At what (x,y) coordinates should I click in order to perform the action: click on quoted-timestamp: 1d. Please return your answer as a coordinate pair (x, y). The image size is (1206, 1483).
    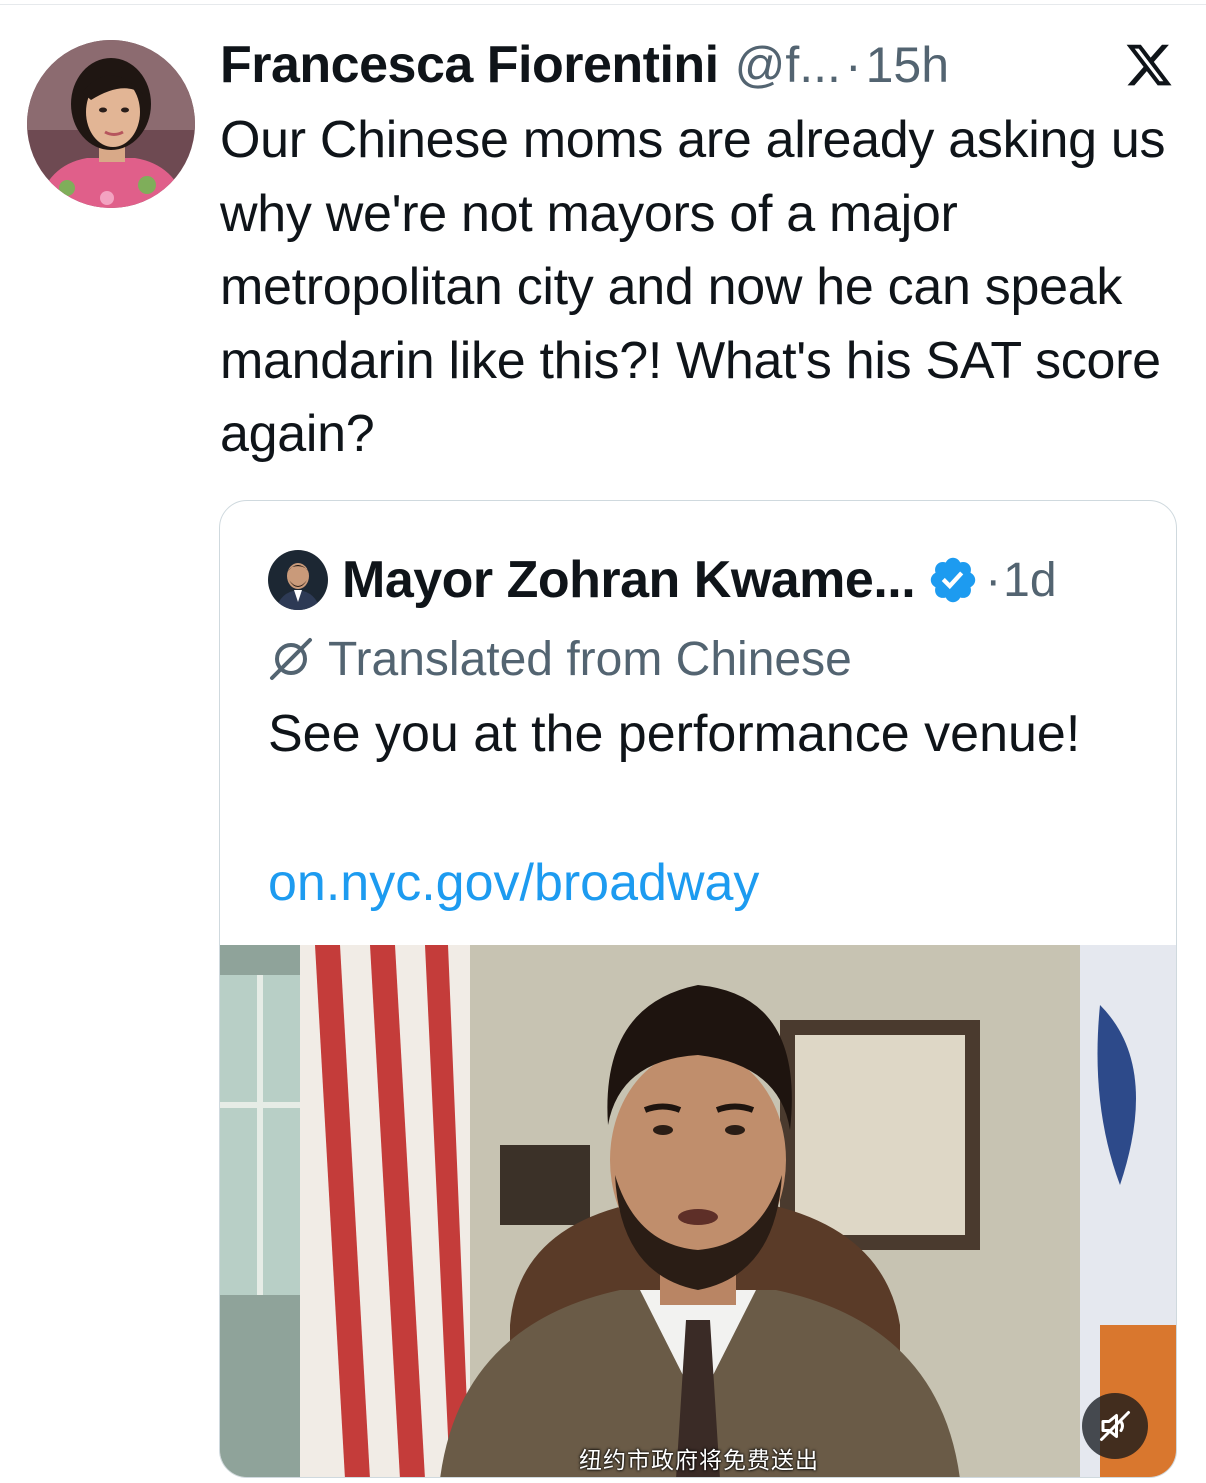
    Looking at the image, I should click on (1029, 580).